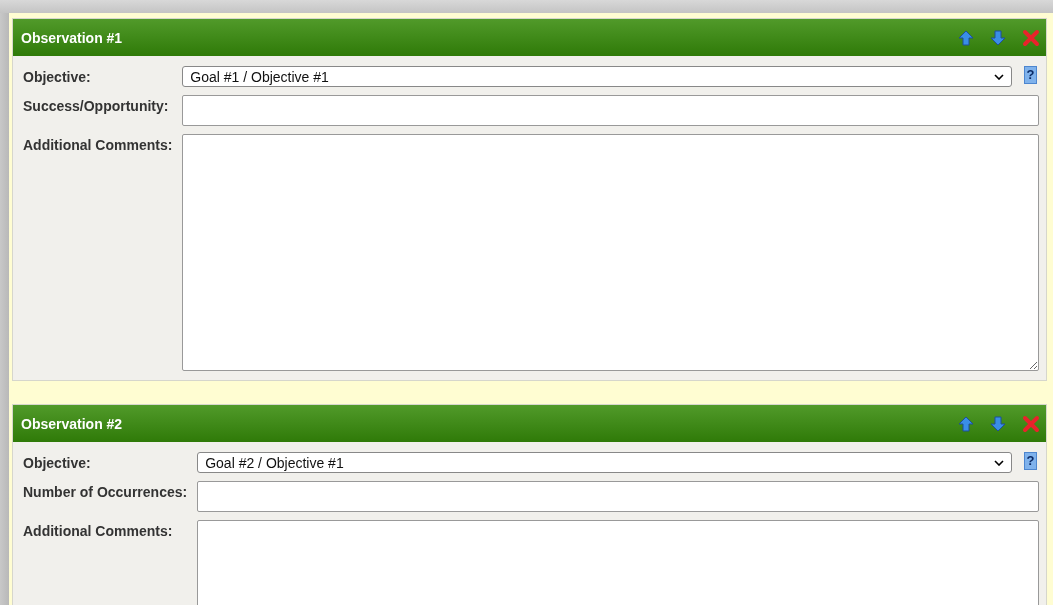  What do you see at coordinates (72, 423) in the screenshot?
I see `panel-title: Observation #2` at bounding box center [72, 423].